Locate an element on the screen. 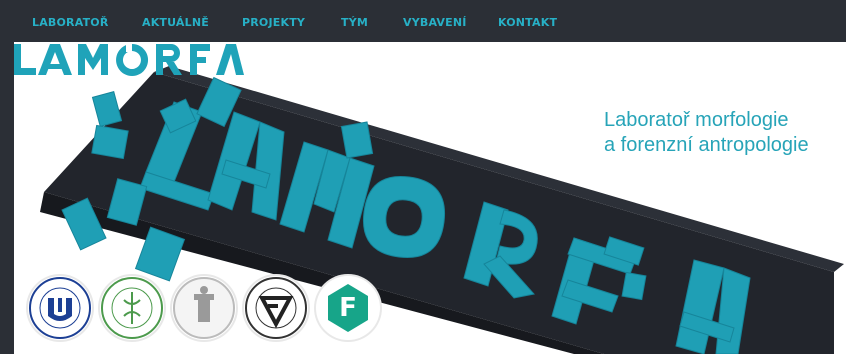  forensic-seal-icon is located at coordinates (276, 308).